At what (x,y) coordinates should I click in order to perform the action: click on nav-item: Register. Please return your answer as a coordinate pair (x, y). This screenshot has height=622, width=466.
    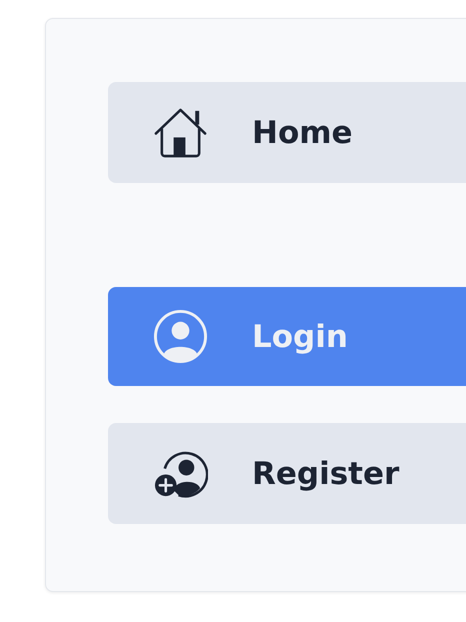
    Looking at the image, I should click on (287, 473).